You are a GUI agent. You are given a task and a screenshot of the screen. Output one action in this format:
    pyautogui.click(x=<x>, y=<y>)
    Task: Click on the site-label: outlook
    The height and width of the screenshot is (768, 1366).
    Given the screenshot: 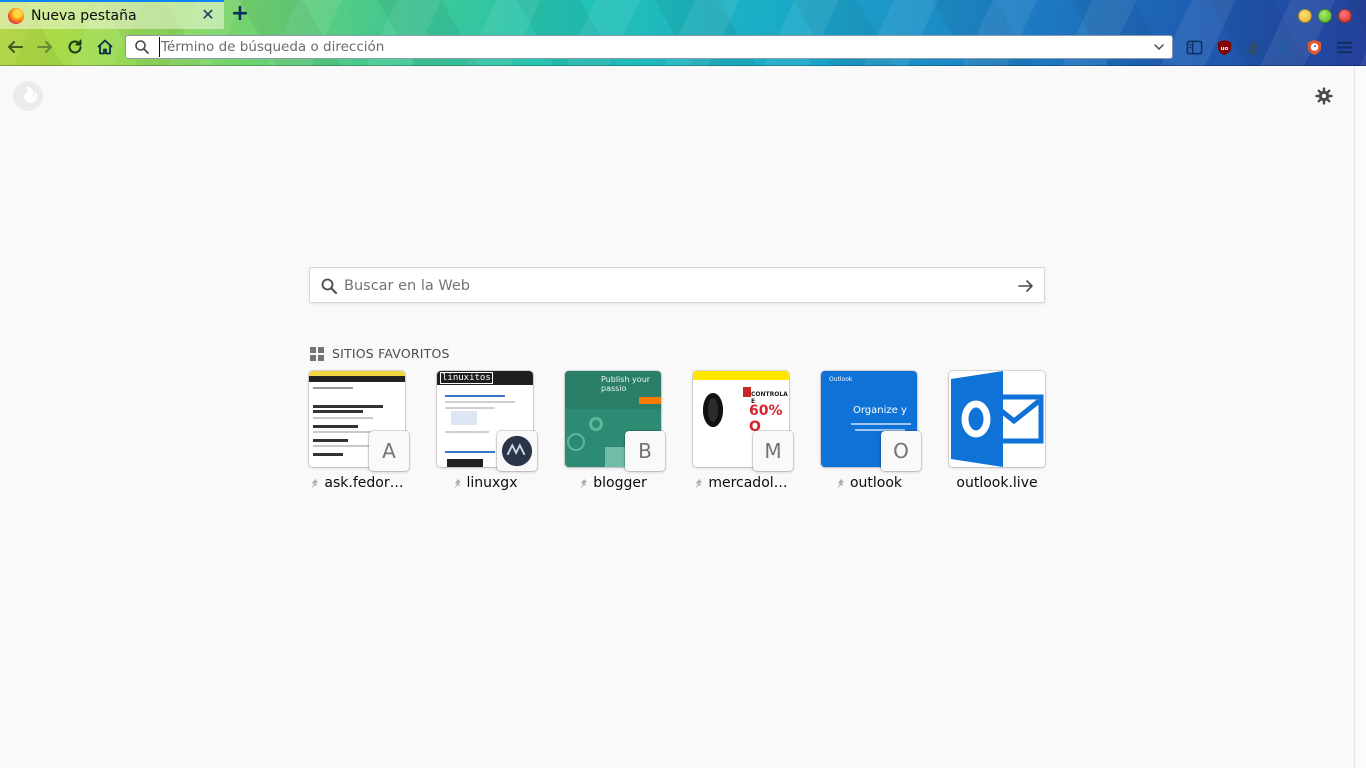 What is the action you would take?
    pyautogui.click(x=869, y=483)
    